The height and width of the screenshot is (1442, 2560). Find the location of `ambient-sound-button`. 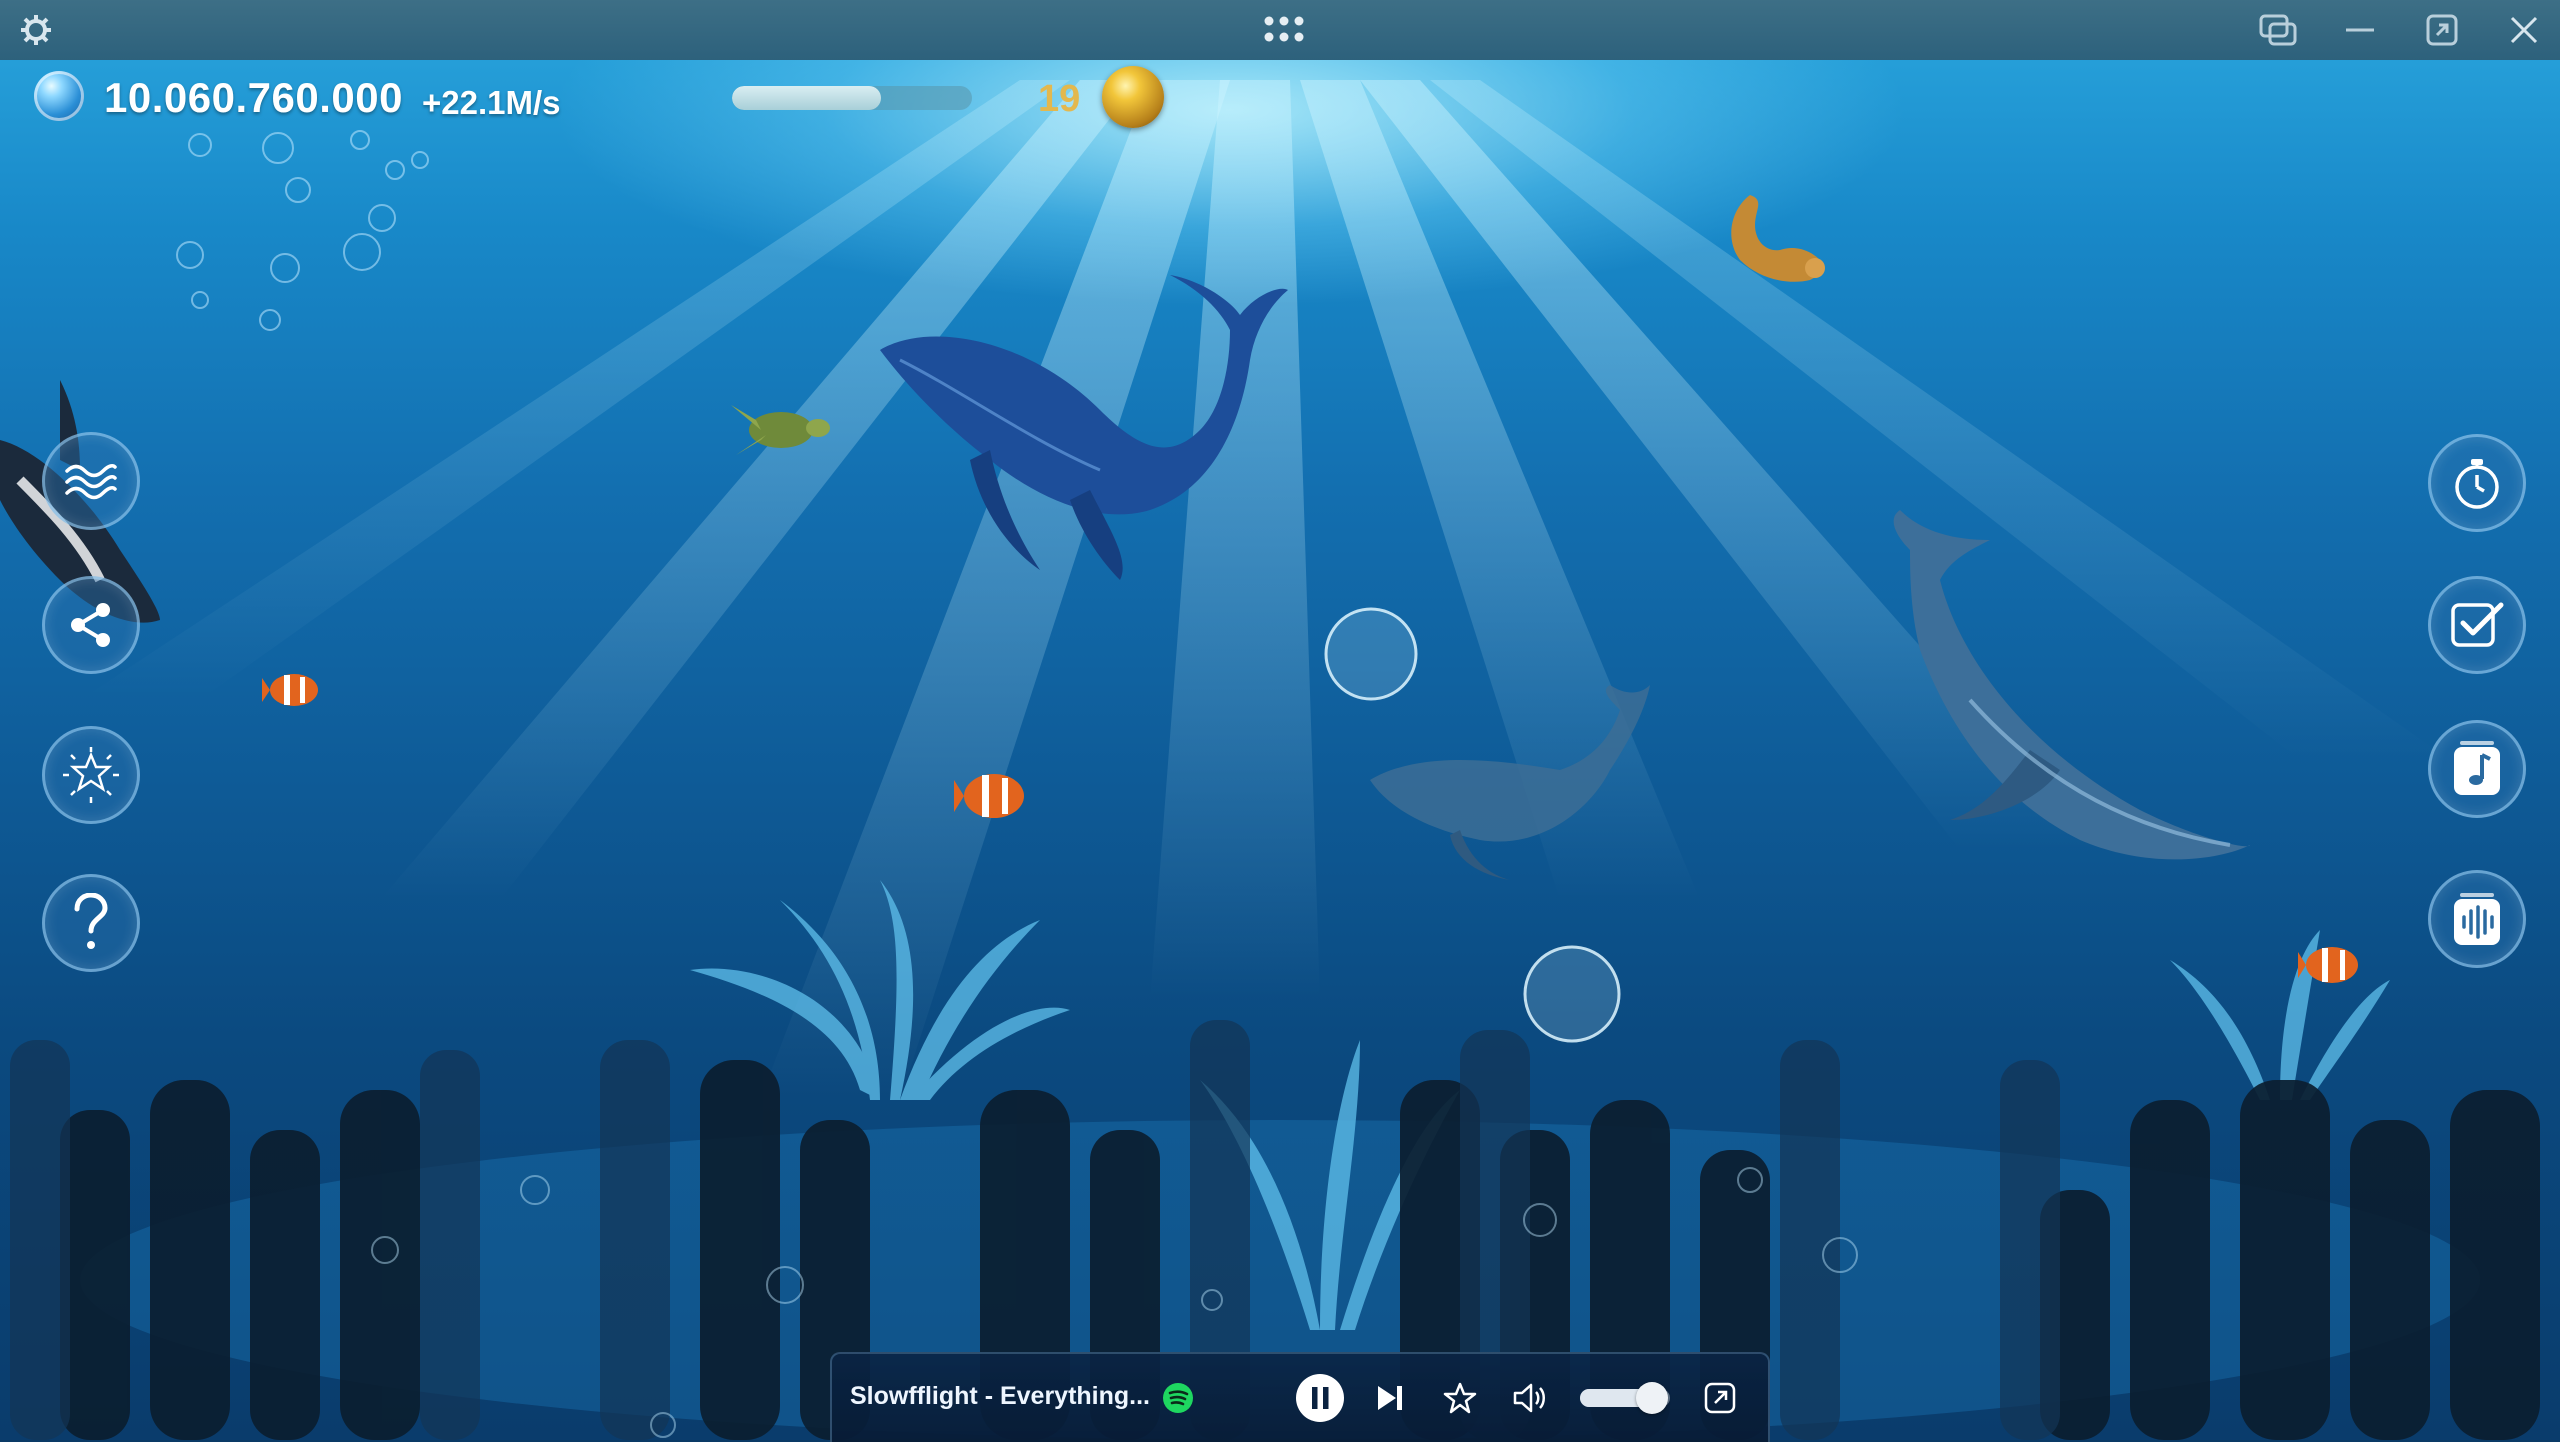

ambient-sound-button is located at coordinates (2477, 919).